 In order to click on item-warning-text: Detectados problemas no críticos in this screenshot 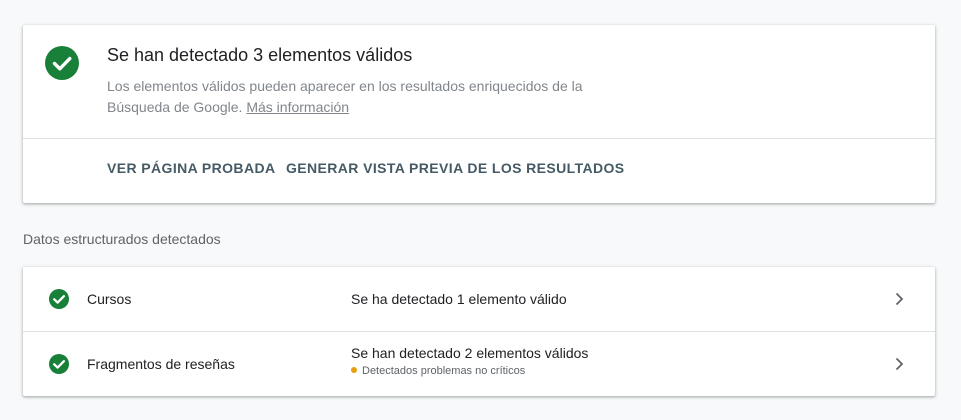, I will do `click(444, 371)`.